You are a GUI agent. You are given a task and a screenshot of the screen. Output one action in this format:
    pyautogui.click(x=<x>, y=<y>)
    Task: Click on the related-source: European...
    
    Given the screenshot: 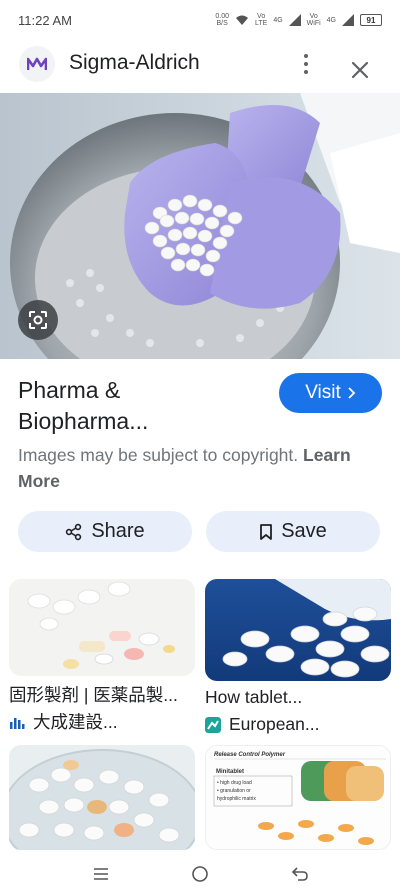 What is the action you would take?
    pyautogui.click(x=262, y=724)
    